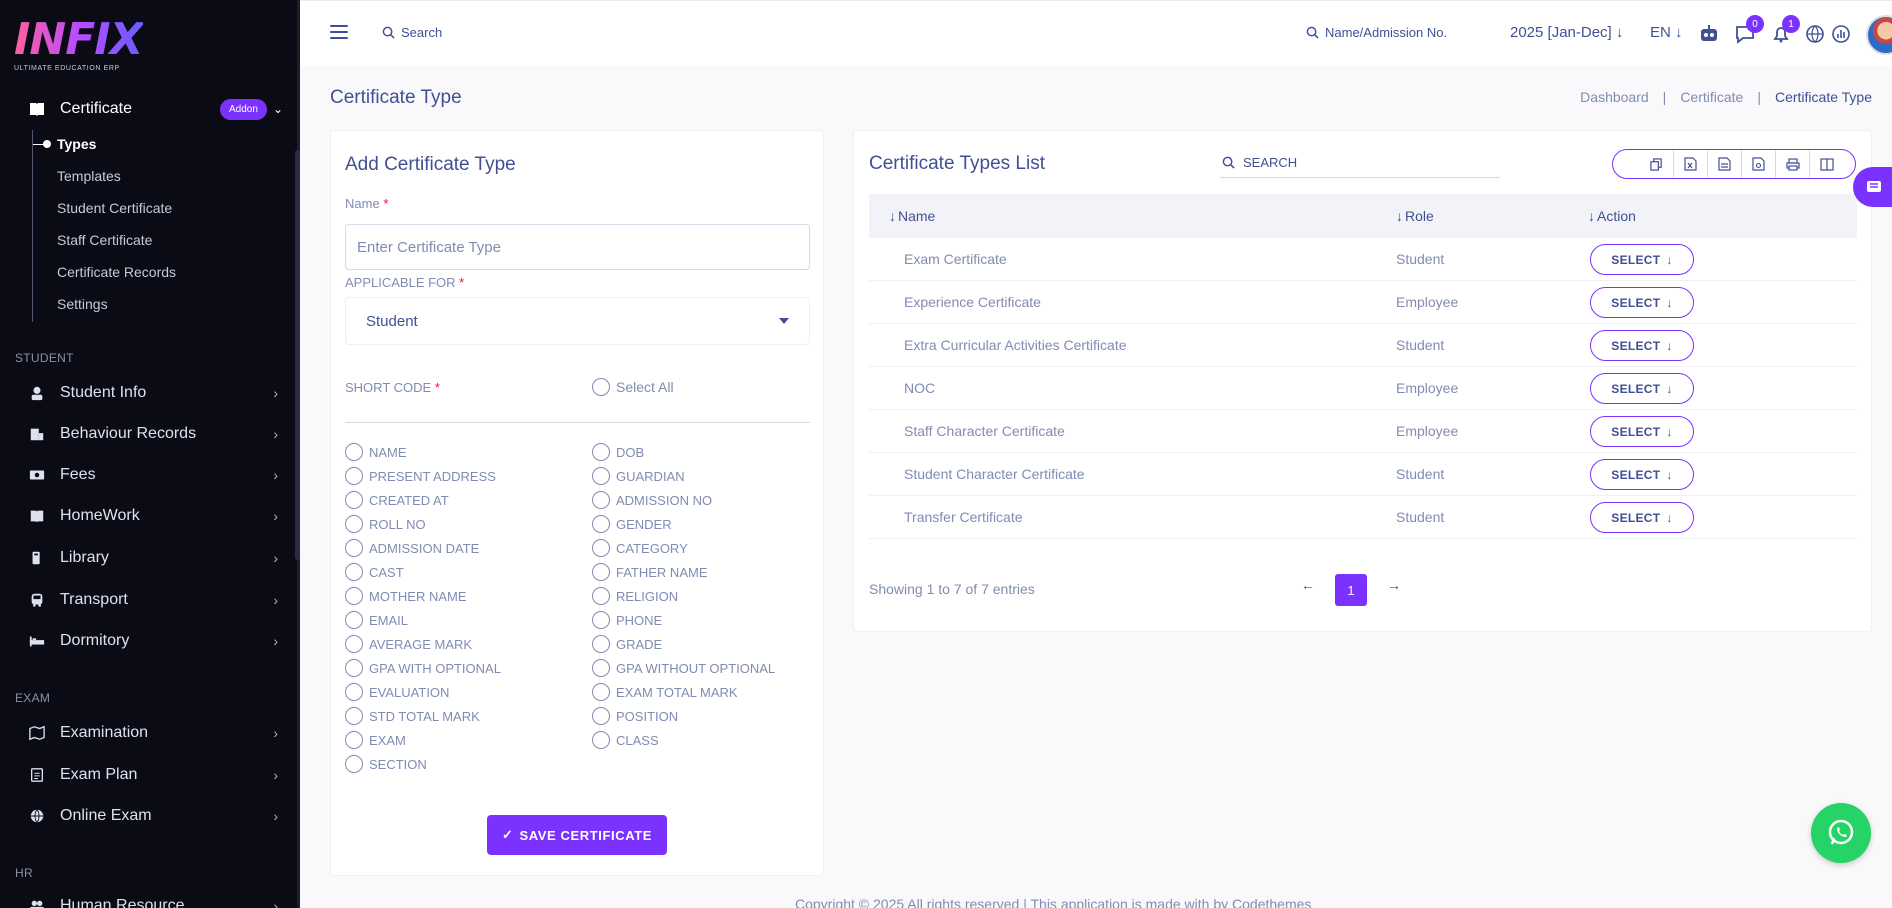 The image size is (1892, 908). Describe the element at coordinates (153, 516) in the screenshot. I see `sidebar-item-homework: HomeWork ›` at that location.